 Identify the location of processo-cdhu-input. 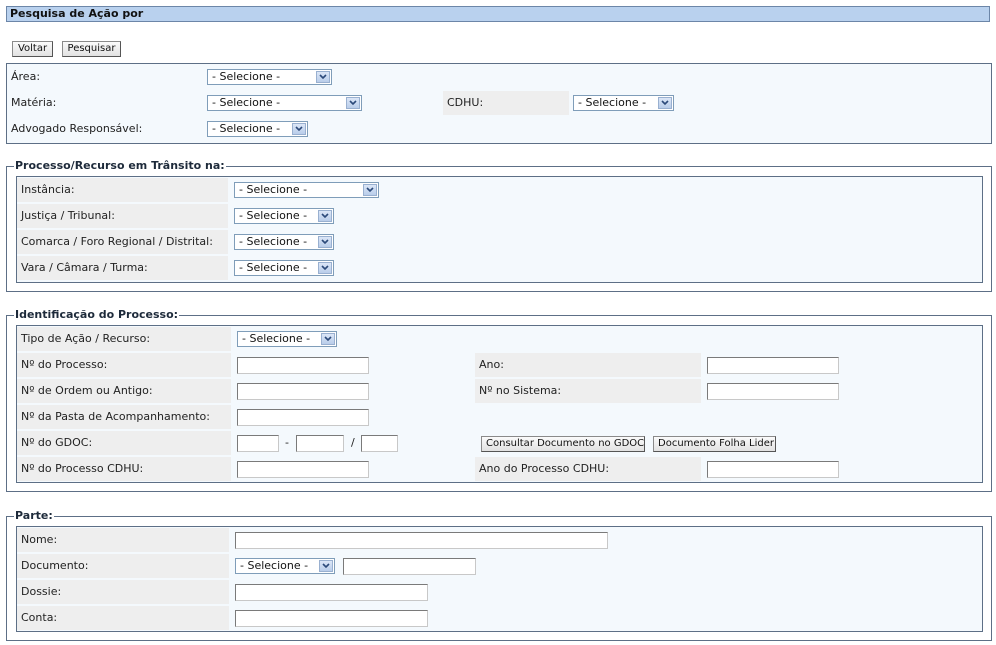
(303, 469).